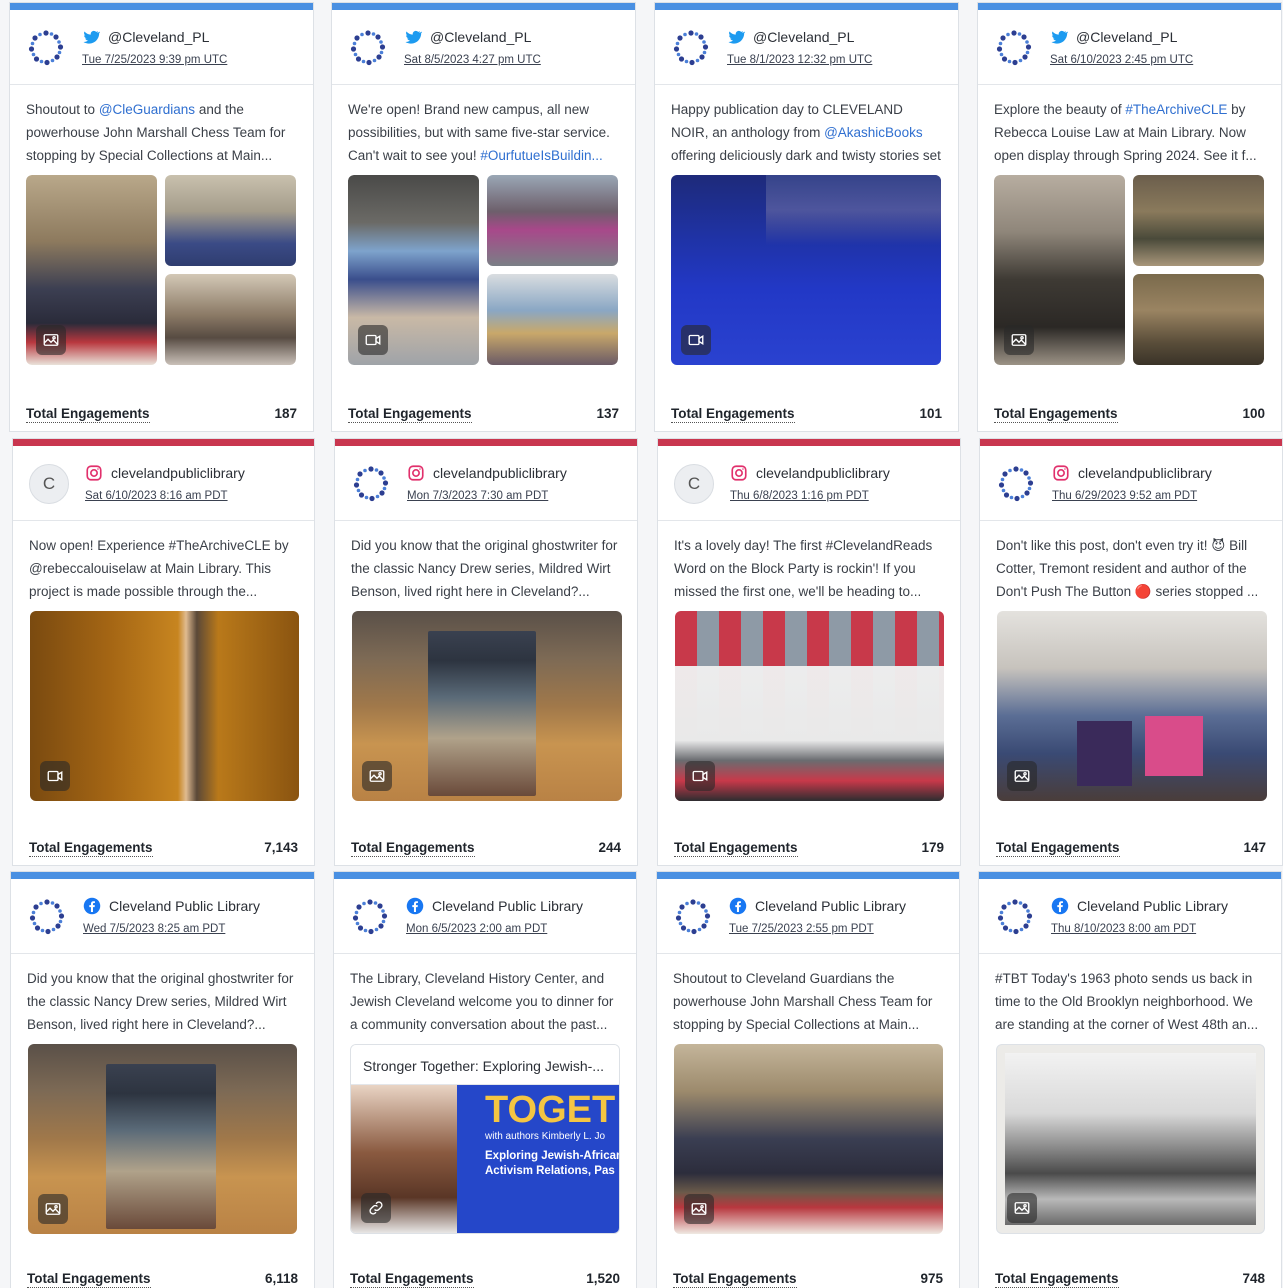  Describe the element at coordinates (281, 847) in the screenshot. I see `engagements-value: 7,143` at that location.